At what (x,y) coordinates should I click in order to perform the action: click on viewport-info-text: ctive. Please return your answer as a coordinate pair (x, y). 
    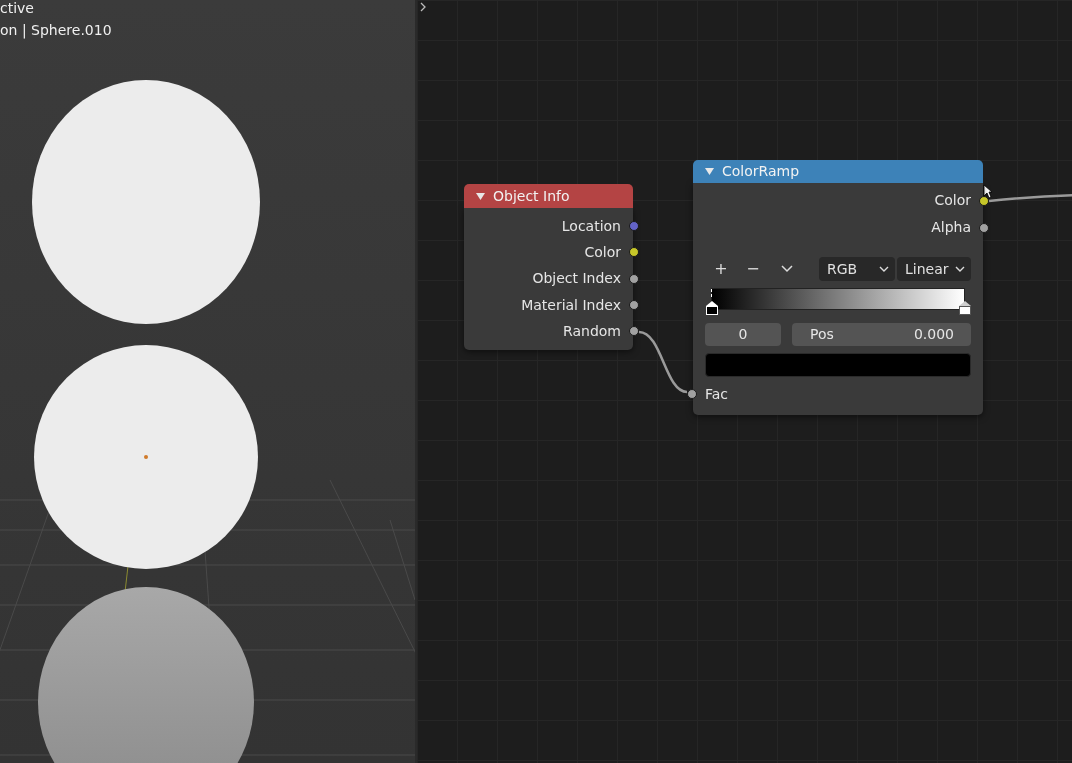
    Looking at the image, I should click on (17, 9).